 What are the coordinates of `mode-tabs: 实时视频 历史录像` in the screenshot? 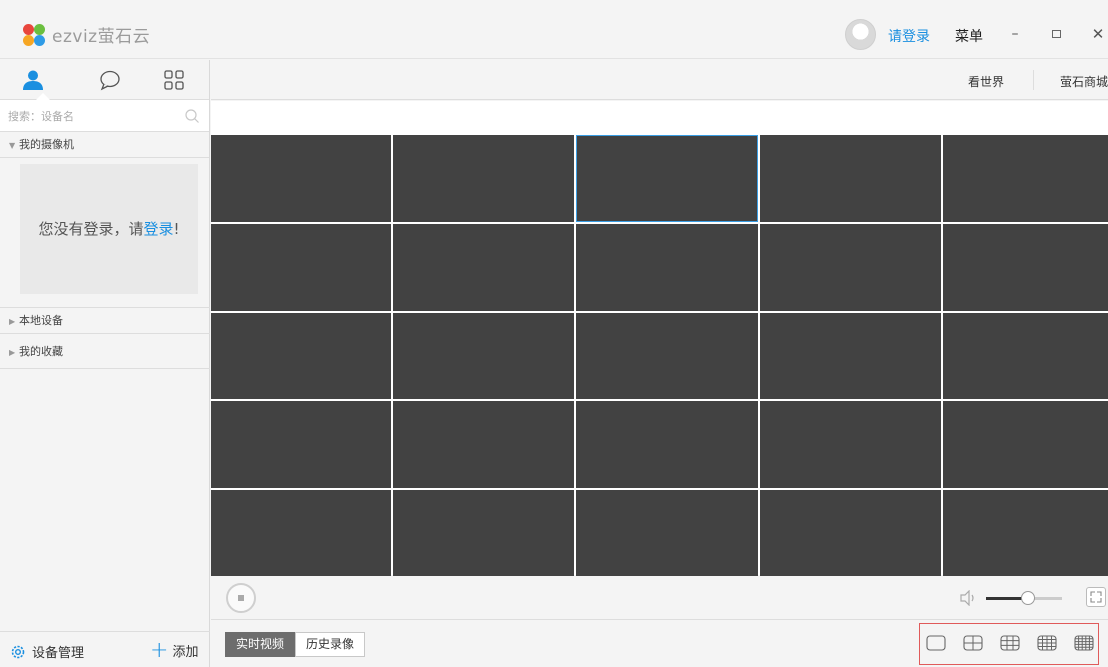 It's located at (295, 644).